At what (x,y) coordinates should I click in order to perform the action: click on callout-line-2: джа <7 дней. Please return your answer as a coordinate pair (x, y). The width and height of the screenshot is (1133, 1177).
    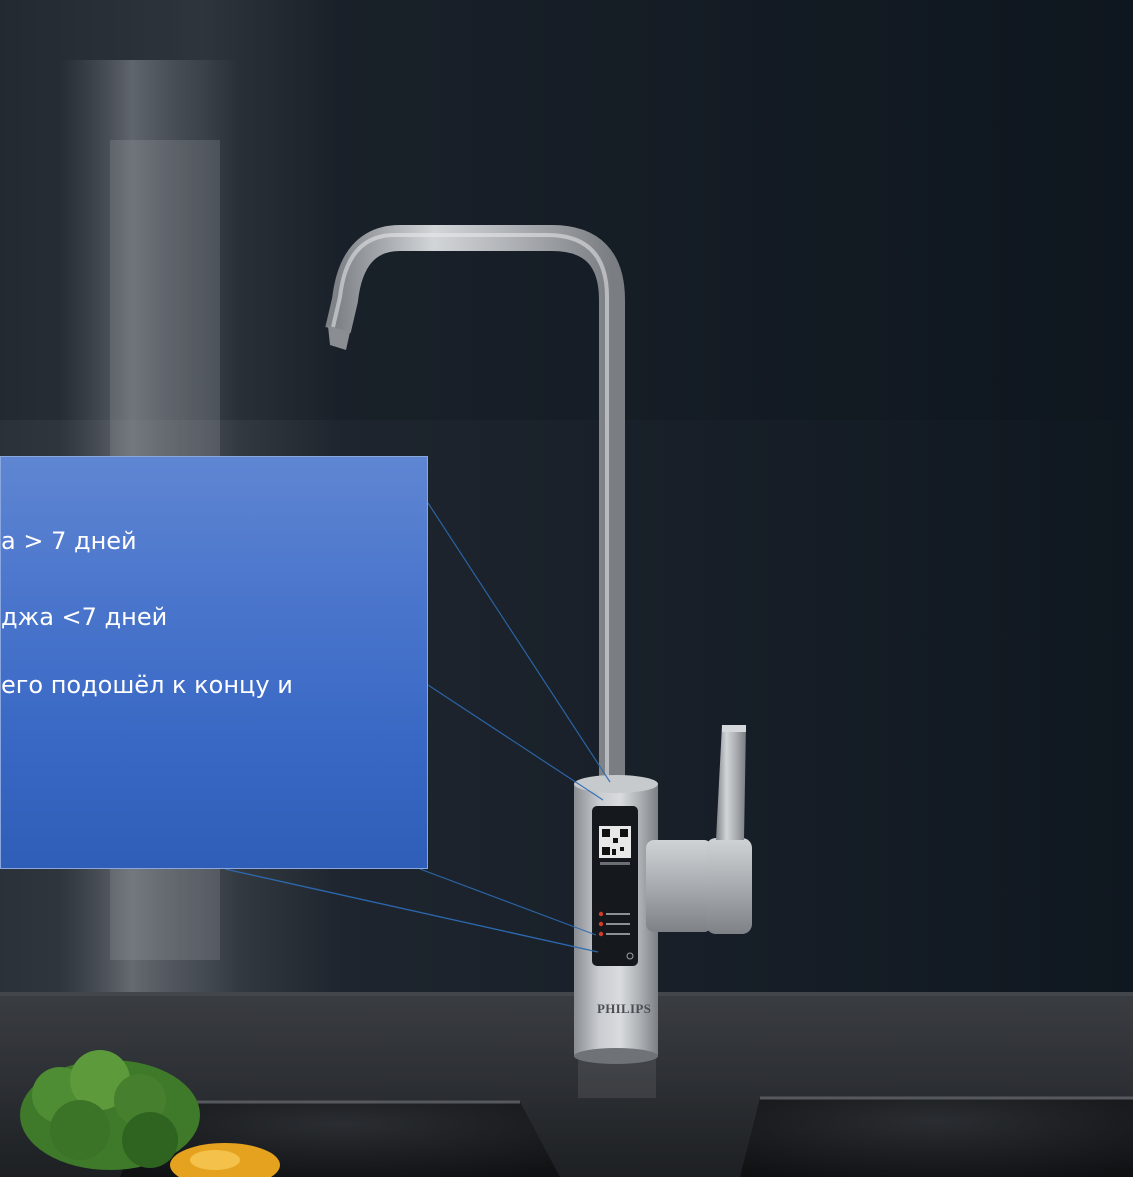
    Looking at the image, I should click on (84, 617).